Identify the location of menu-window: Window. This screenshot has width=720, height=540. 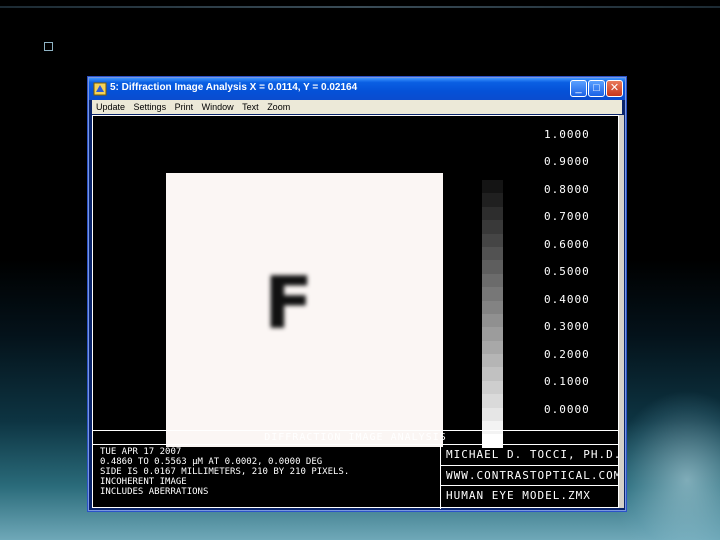
(218, 107).